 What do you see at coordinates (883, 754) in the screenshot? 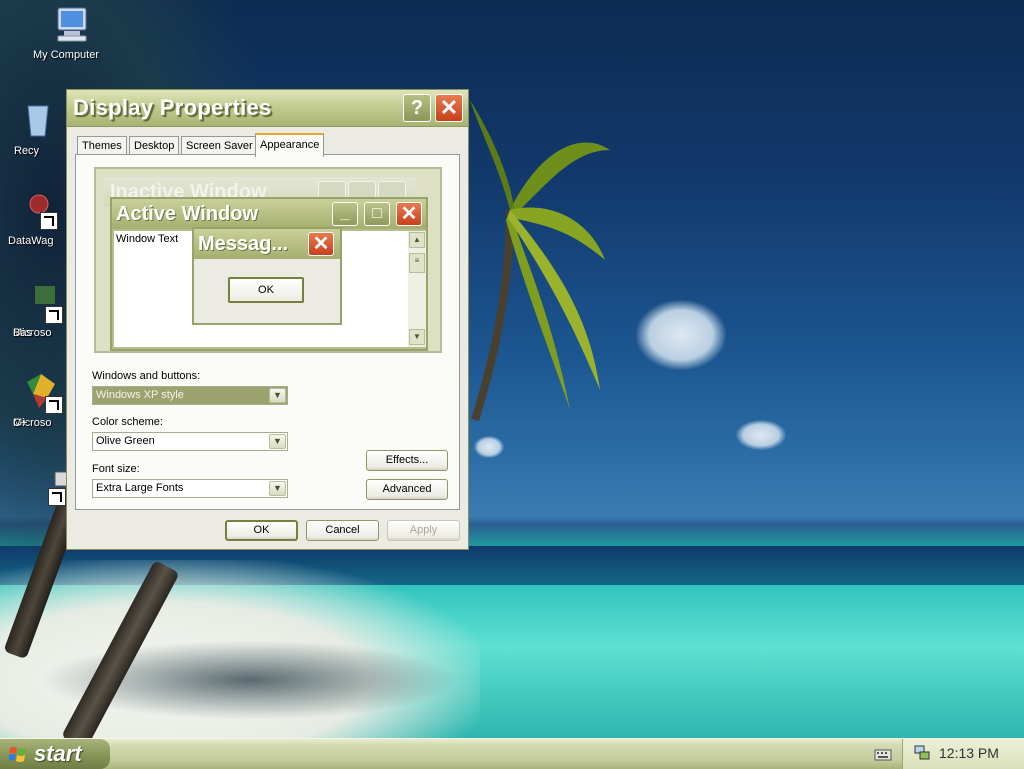
I see `keyboard-icon` at bounding box center [883, 754].